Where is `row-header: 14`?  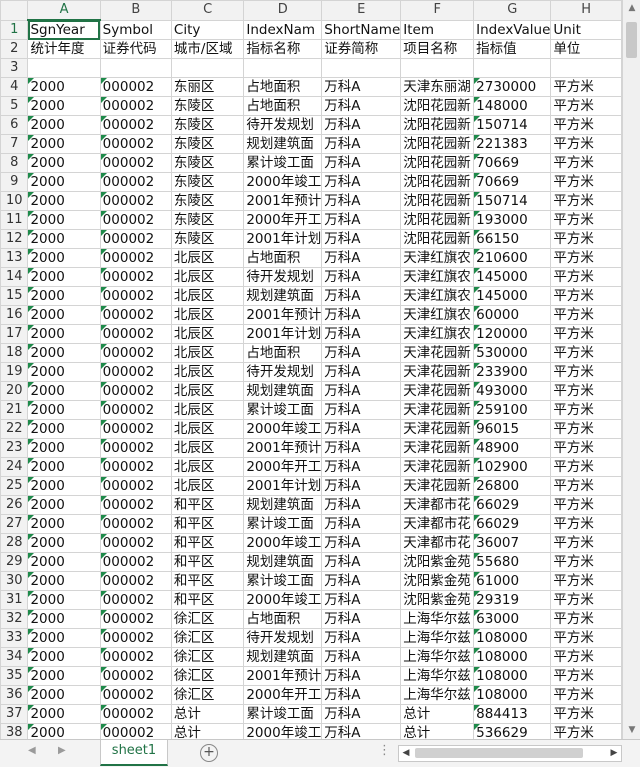
row-header: 14 is located at coordinates (14, 277).